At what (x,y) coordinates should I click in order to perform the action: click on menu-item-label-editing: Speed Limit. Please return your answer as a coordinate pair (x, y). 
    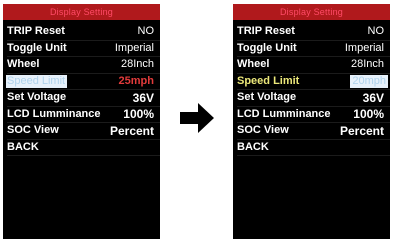
    Looking at the image, I should click on (268, 80).